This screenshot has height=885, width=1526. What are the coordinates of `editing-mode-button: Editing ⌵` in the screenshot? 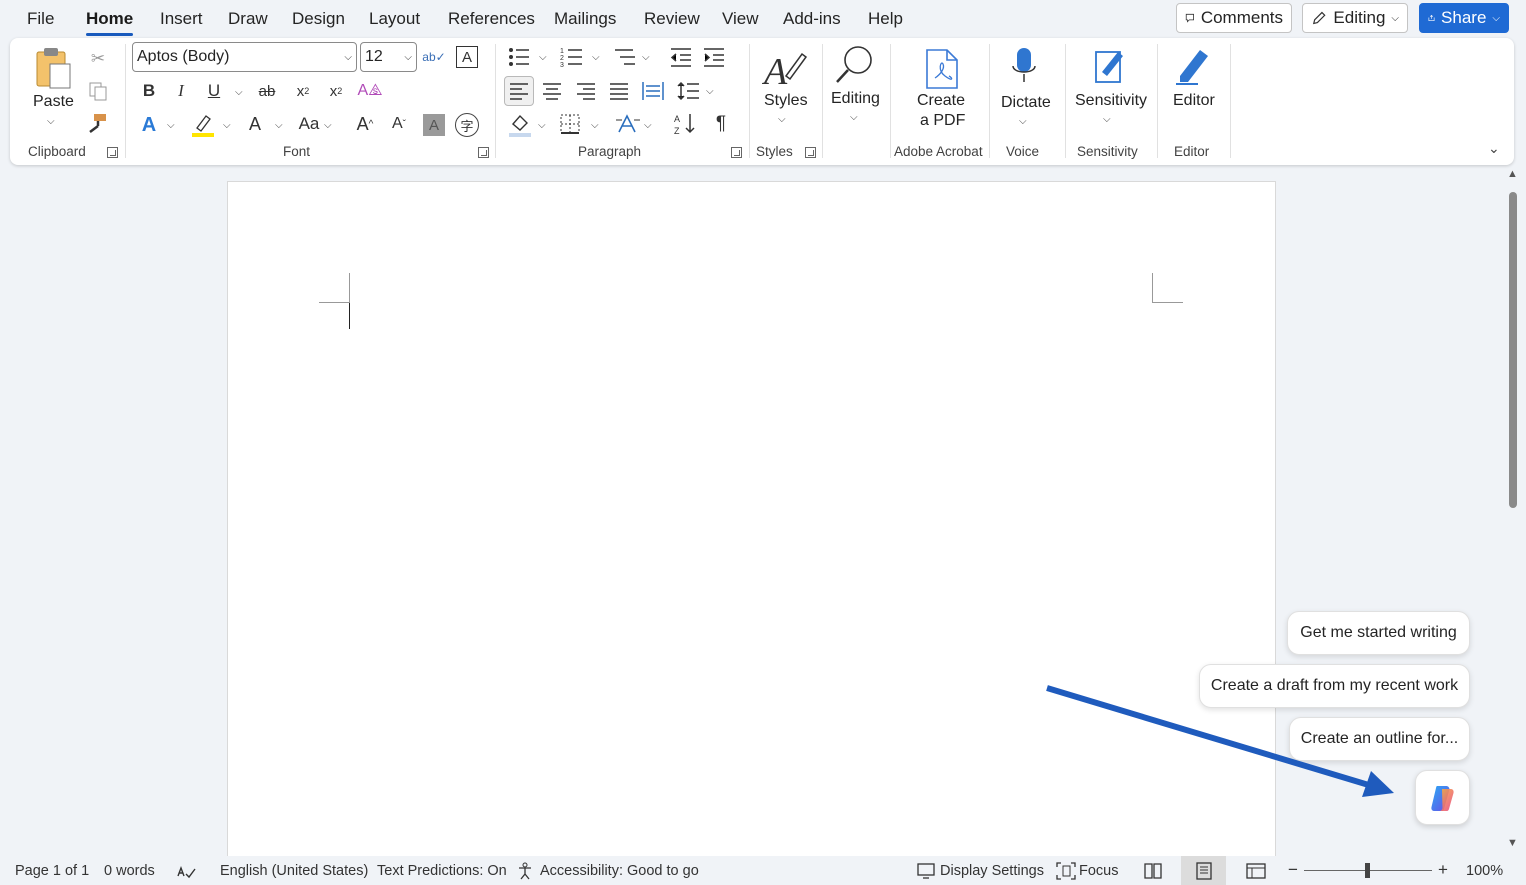 It's located at (1355, 18).